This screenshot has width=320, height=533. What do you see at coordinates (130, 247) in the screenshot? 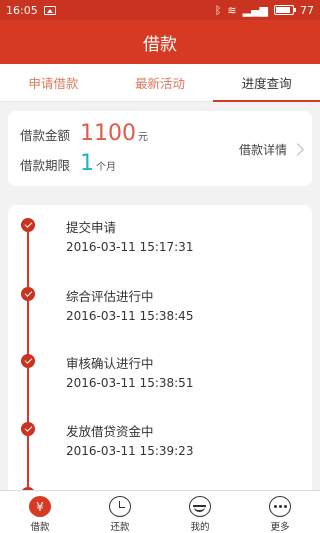
I see `step-time: 2016-03-11 15:17:31` at bounding box center [130, 247].